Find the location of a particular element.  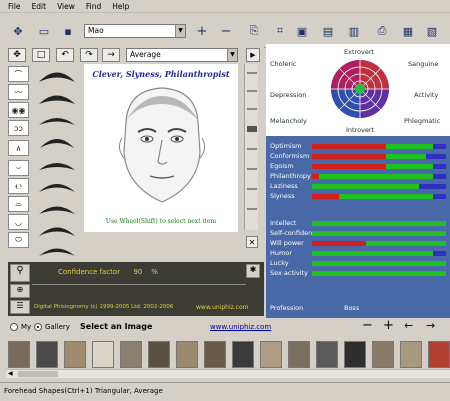

tool-a-icon: ⎘ is located at coordinates (254, 31).